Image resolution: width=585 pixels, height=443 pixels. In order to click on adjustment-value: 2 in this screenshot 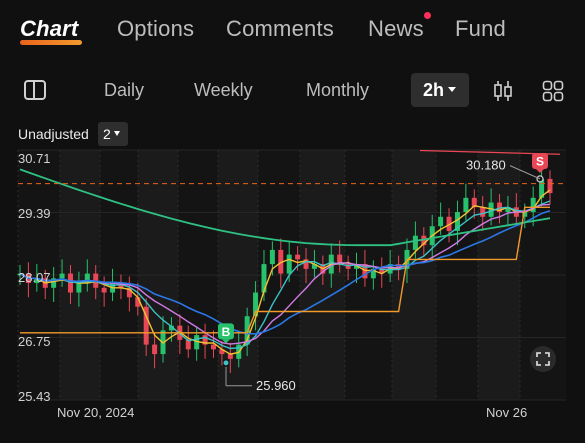, I will do `click(107, 134)`.